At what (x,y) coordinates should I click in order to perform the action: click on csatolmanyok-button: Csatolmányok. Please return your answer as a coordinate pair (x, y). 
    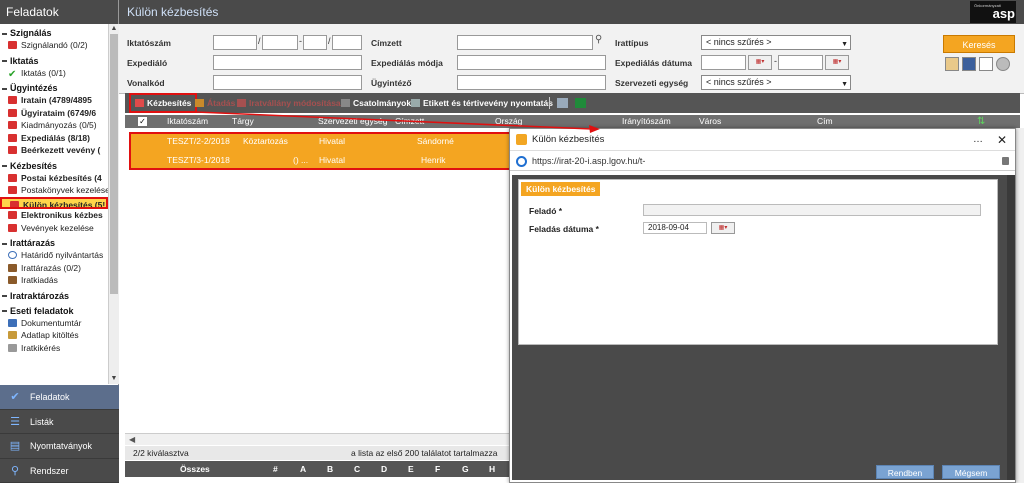
    Looking at the image, I should click on (376, 103).